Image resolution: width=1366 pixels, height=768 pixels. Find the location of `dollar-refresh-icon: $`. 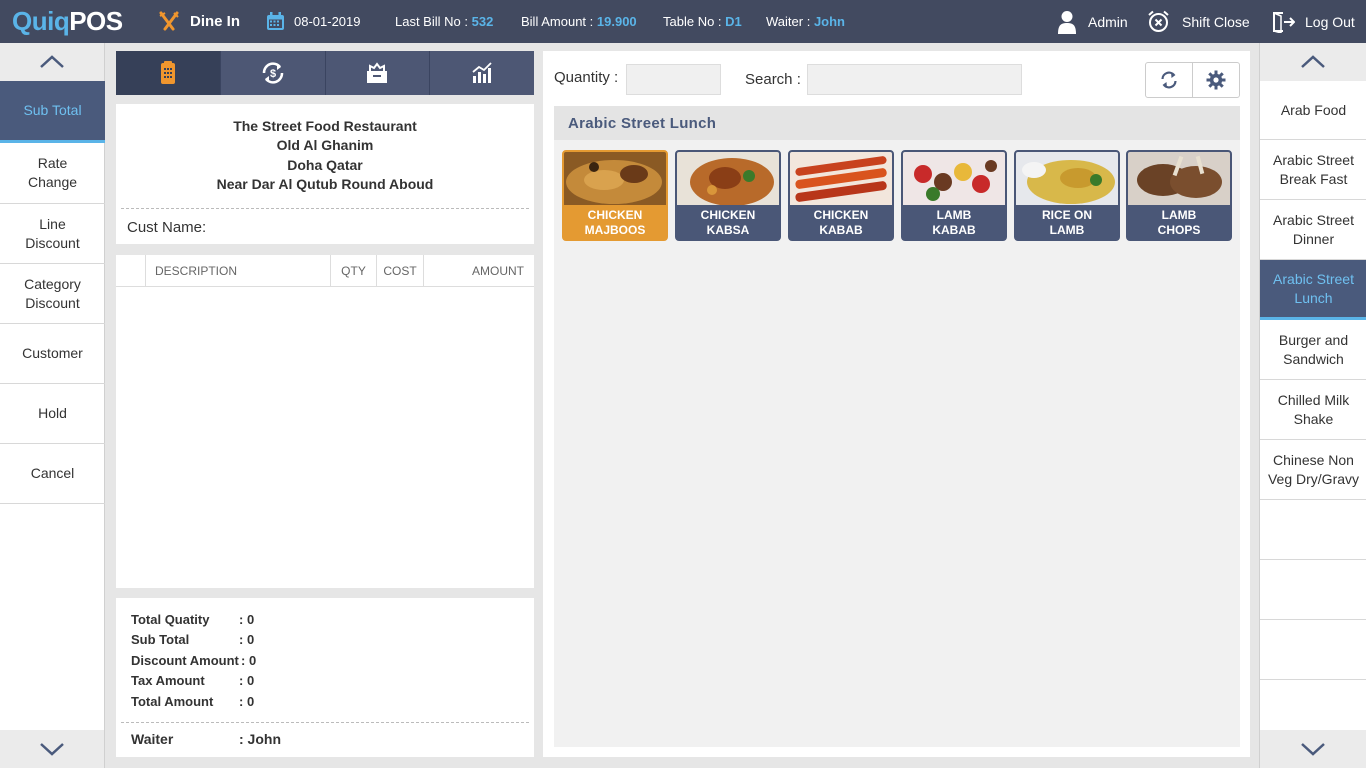

dollar-refresh-icon: $ is located at coordinates (272, 73).